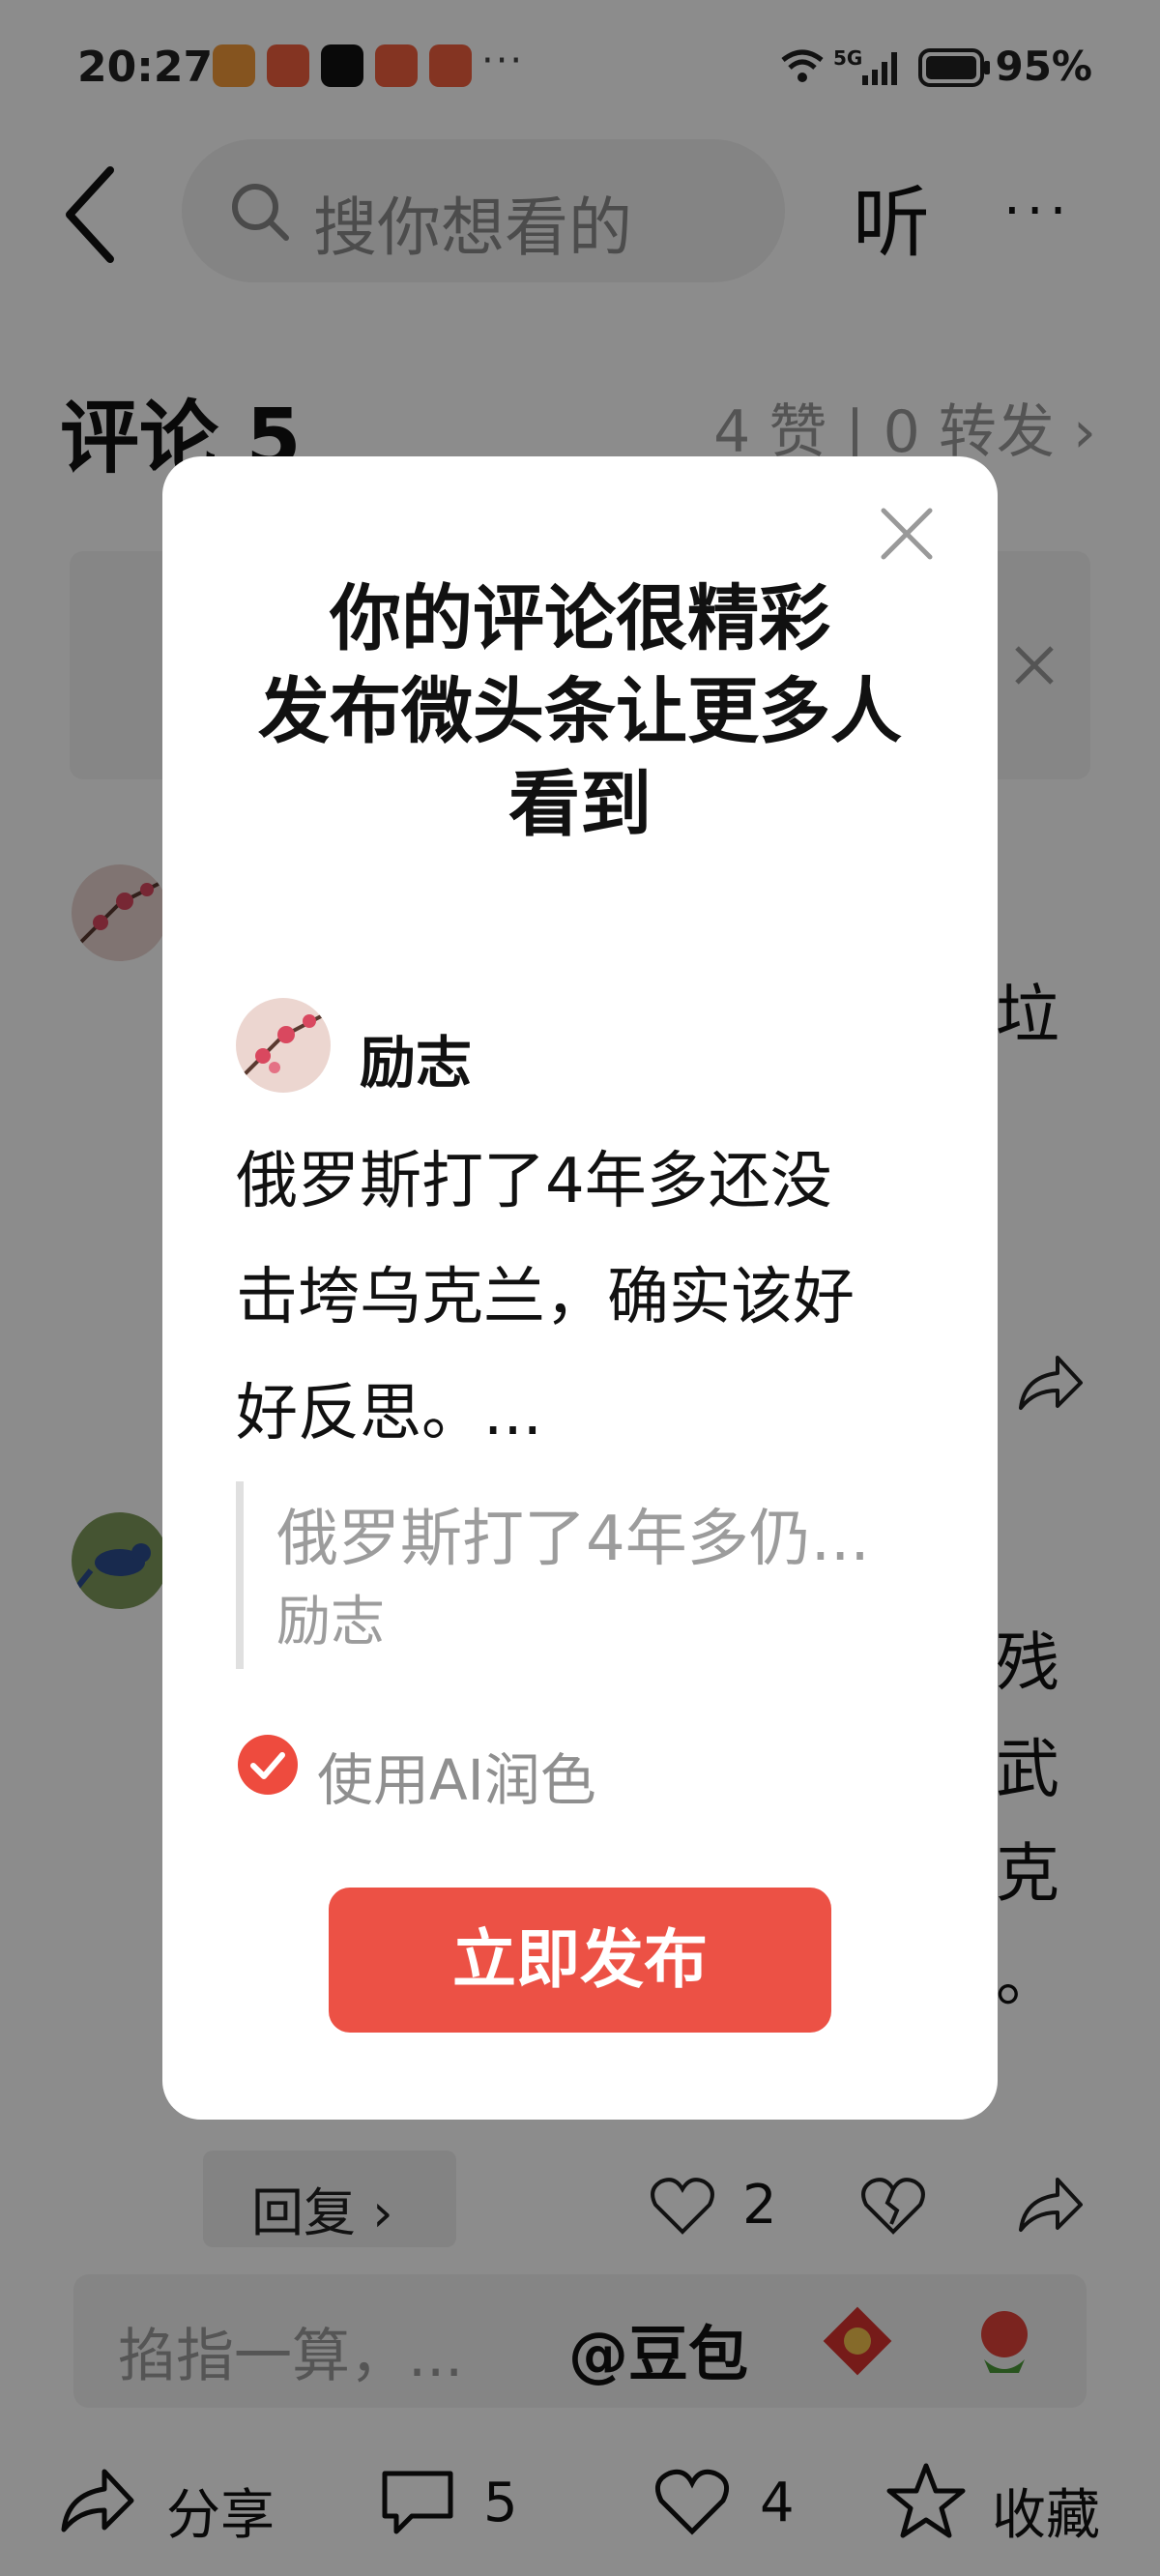  I want to click on dialog-title-line-2: 发布微头条让更多人, so click(580, 711).